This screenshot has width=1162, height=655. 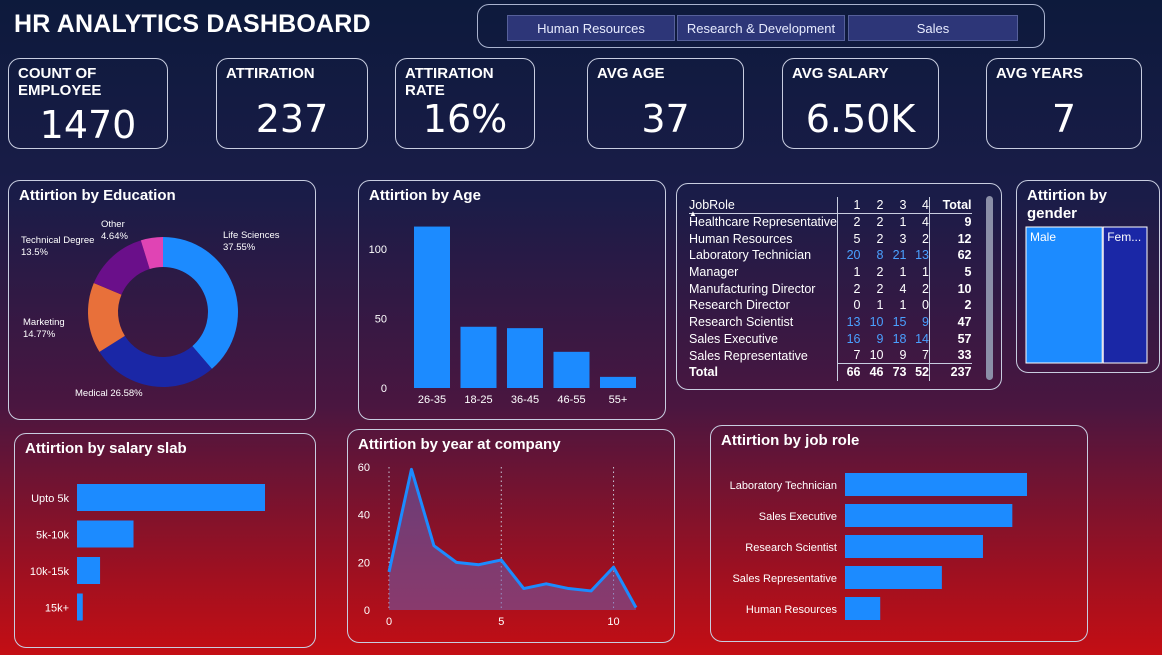 I want to click on x-tick-label: 36-45, so click(x=525, y=400).